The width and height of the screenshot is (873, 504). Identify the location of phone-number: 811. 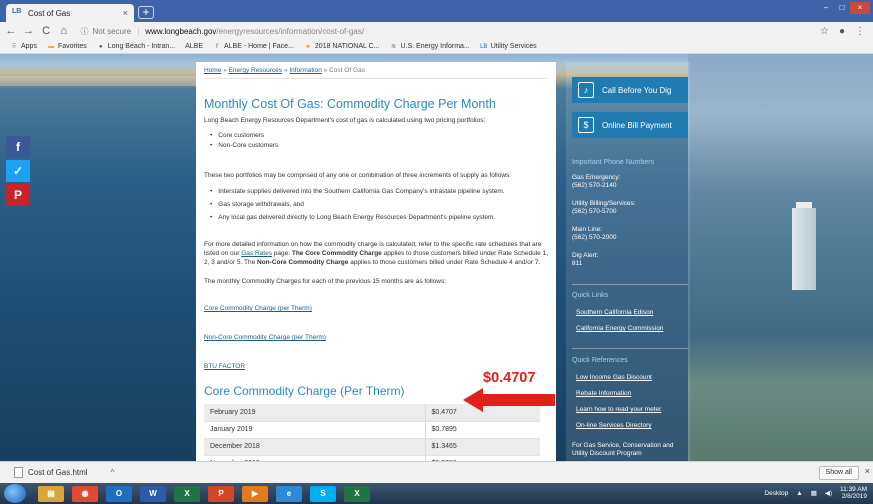
(577, 263).